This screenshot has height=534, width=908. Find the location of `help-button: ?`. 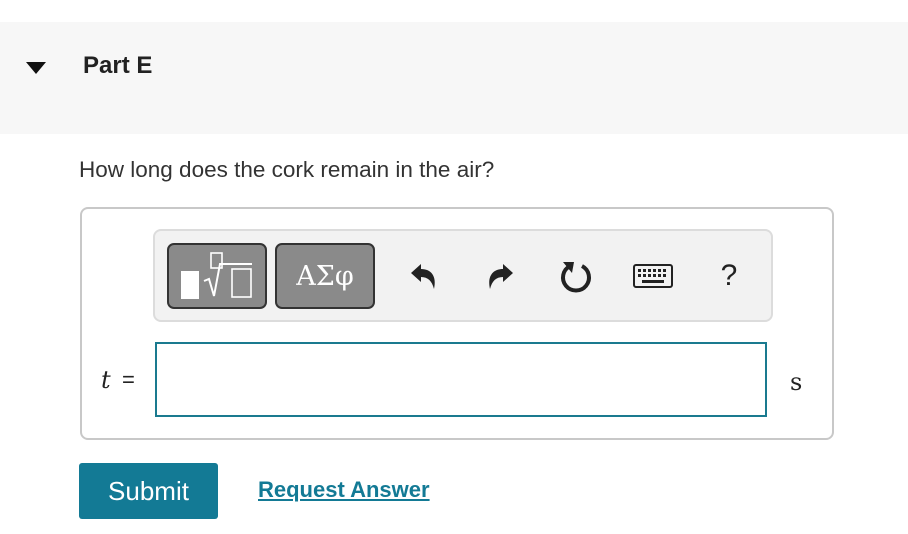

help-button: ? is located at coordinates (729, 276).